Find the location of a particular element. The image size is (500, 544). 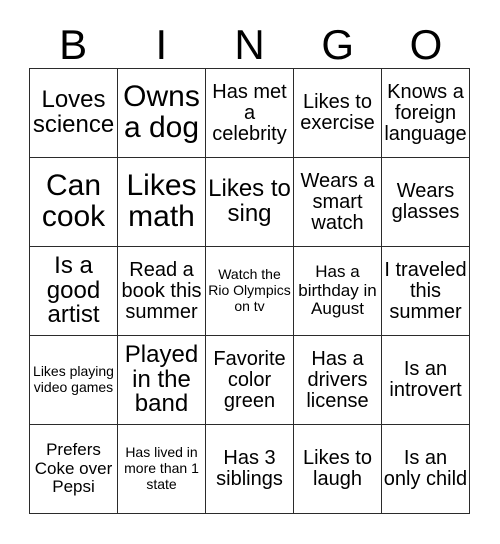

bingo-cell-r5-c3: Has 3 siblings is located at coordinates (250, 469).